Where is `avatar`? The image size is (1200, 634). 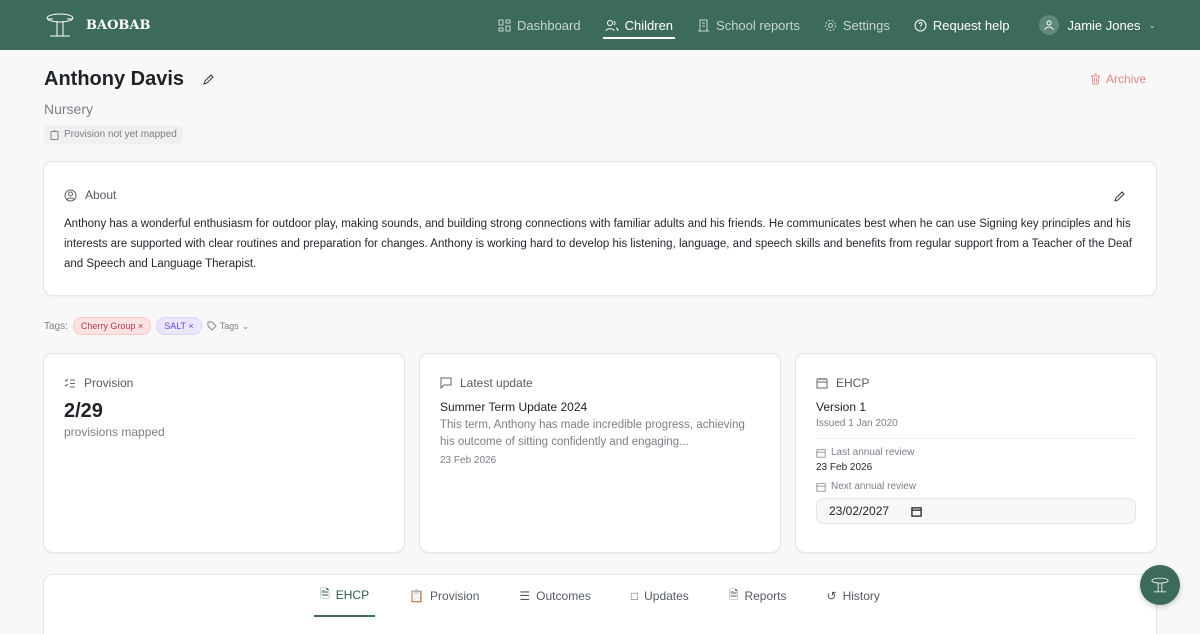
avatar is located at coordinates (1049, 25).